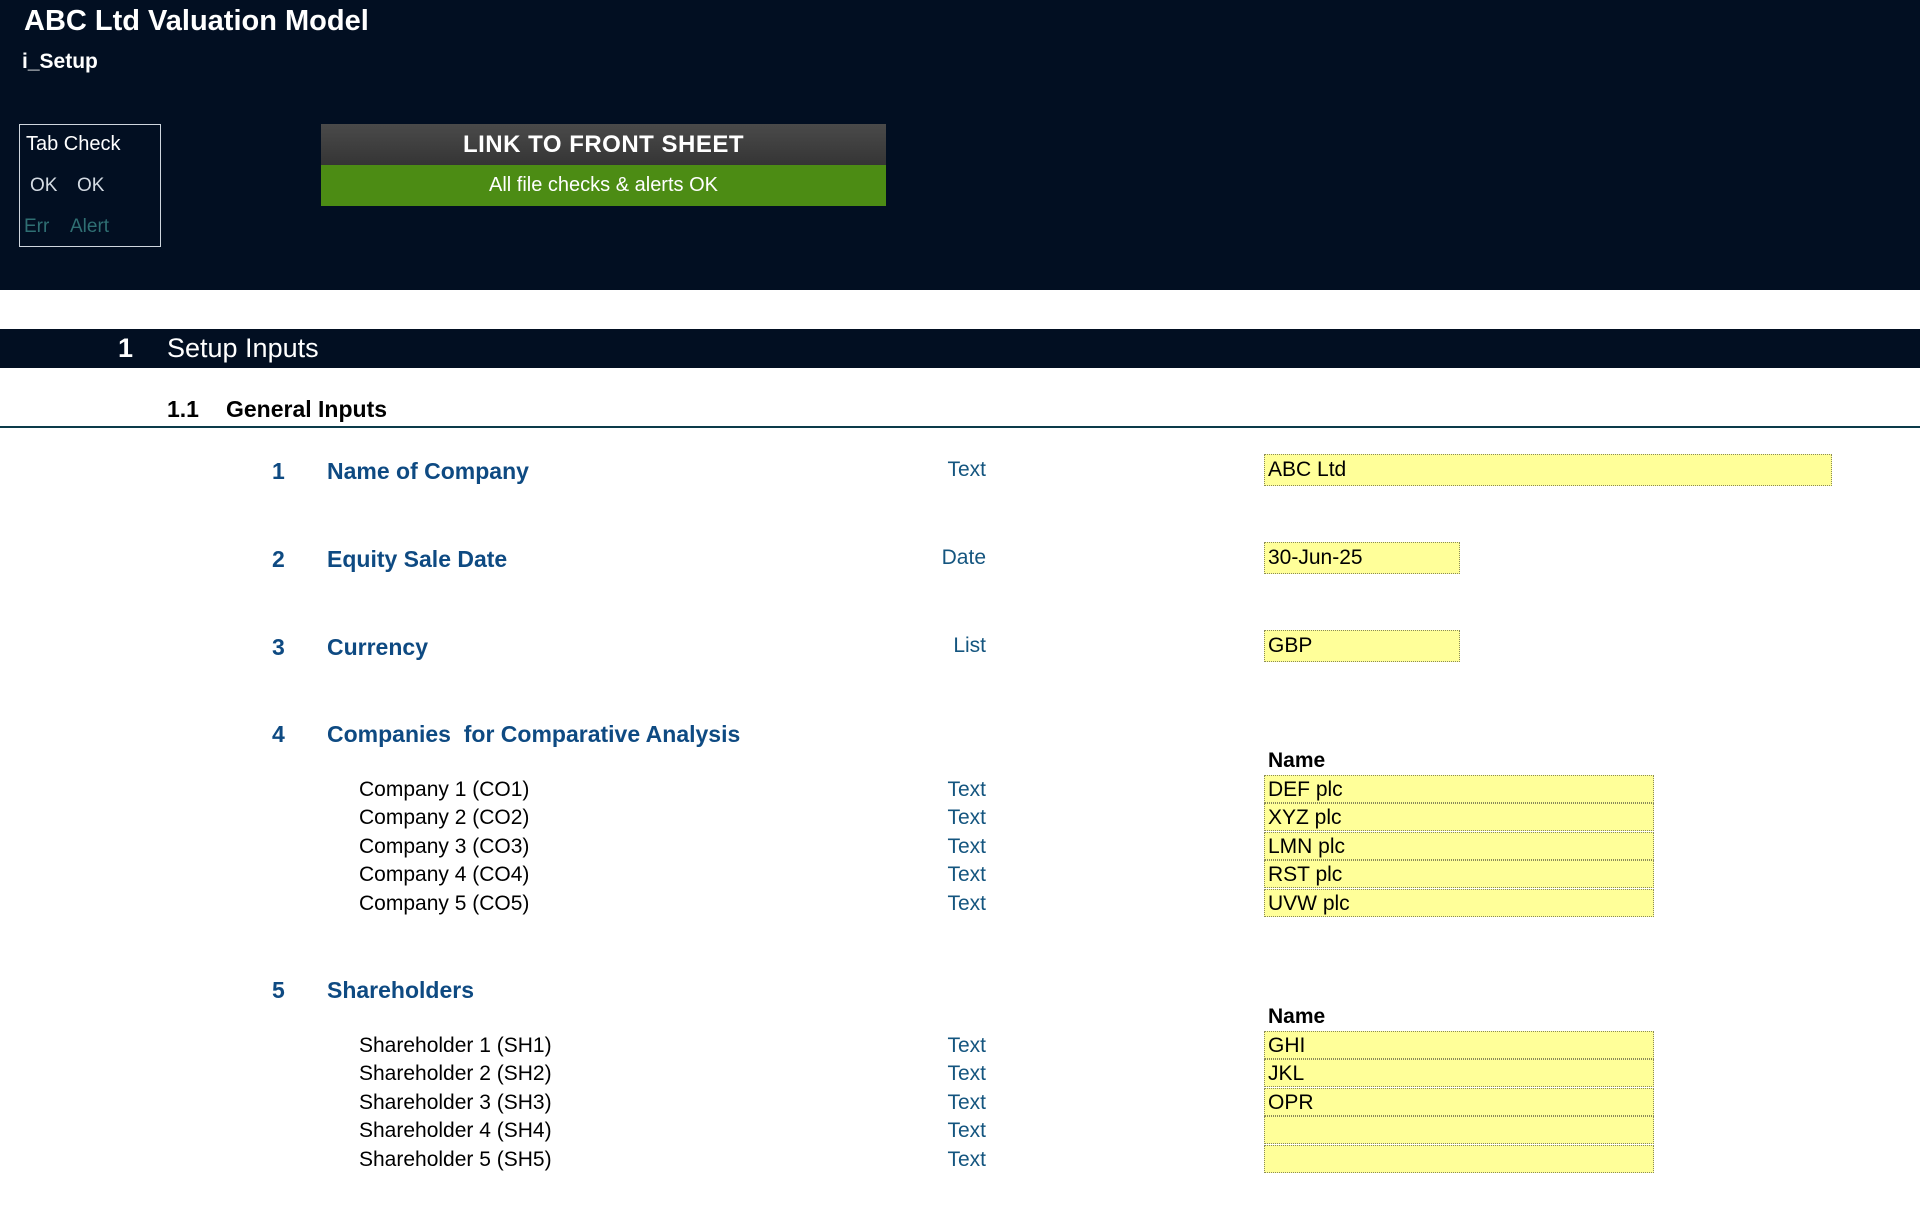  I want to click on shareholder-row-label: Shareholder 4 (SH4), so click(455, 1130).